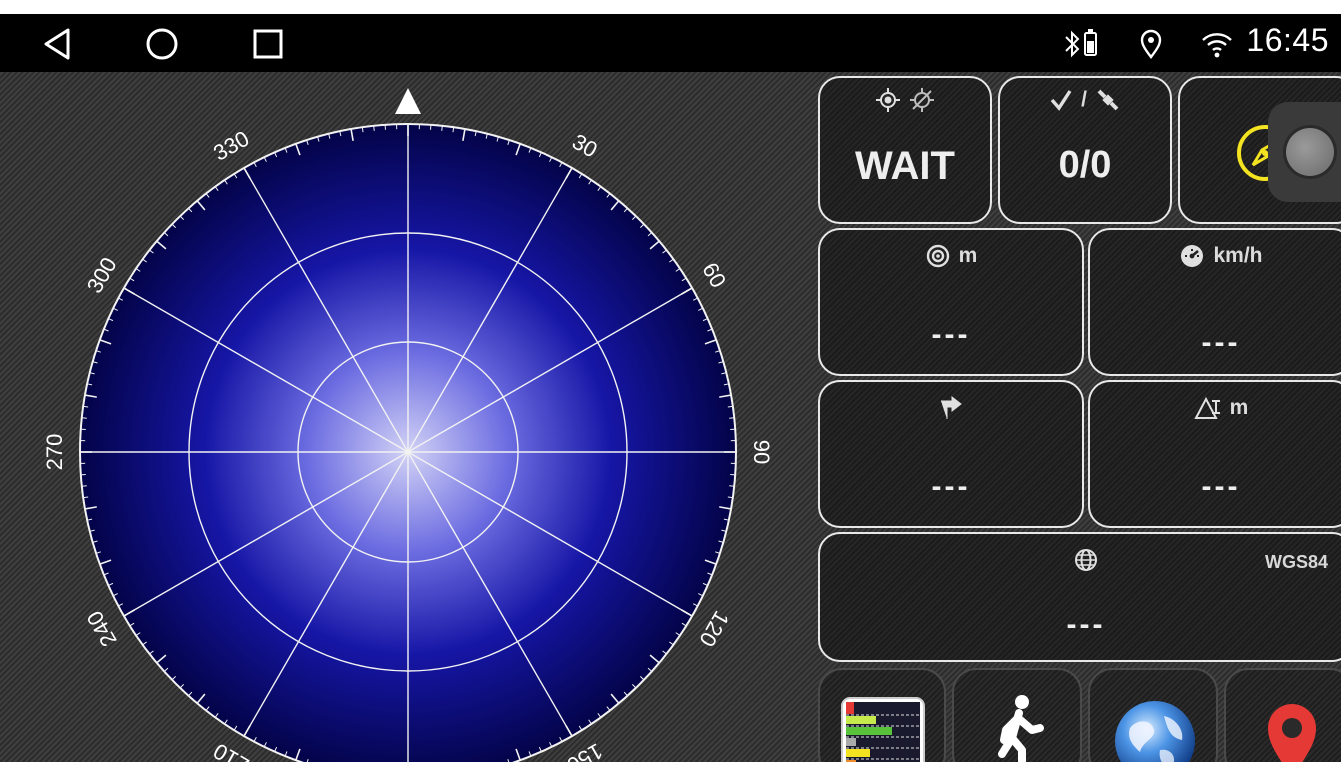 The image size is (1341, 762). Describe the element at coordinates (1206, 407) in the screenshot. I see `altitude-icon` at that location.